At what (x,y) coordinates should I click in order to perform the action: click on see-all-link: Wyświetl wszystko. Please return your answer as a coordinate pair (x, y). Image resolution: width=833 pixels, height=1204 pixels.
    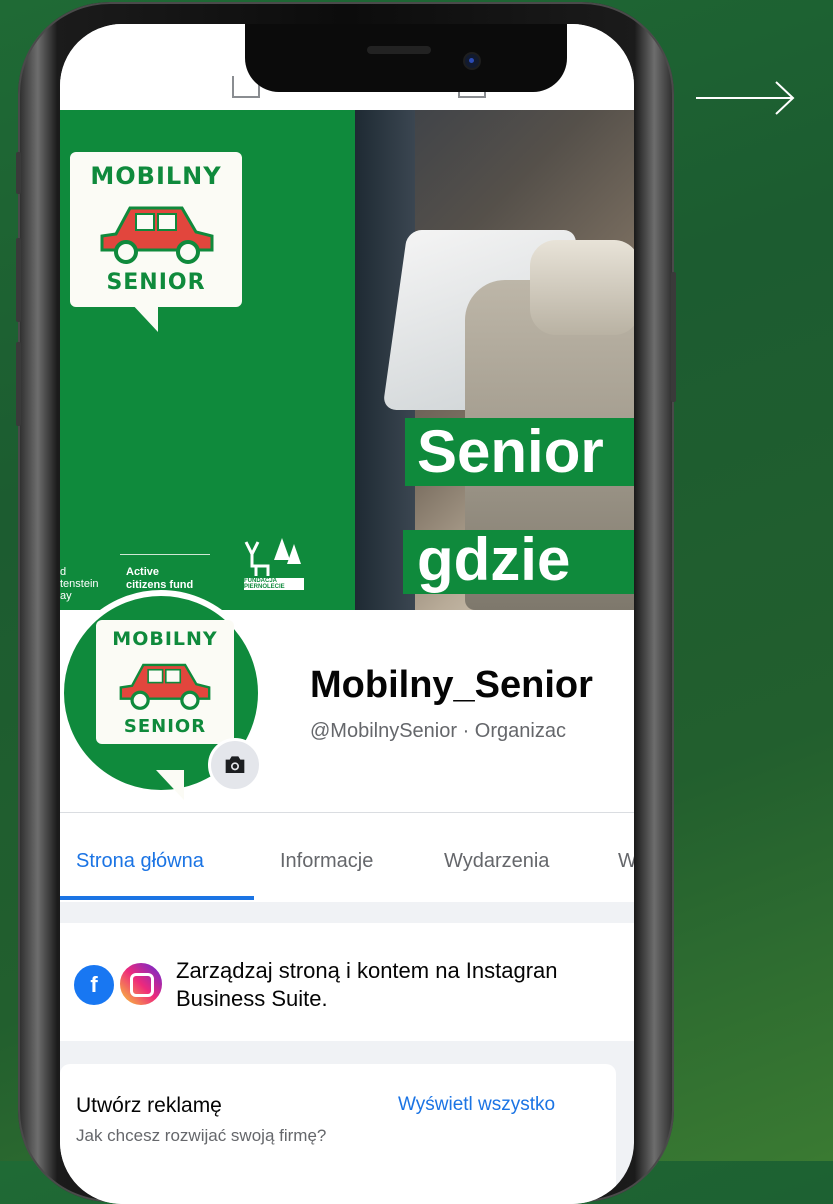
    Looking at the image, I should click on (476, 1105).